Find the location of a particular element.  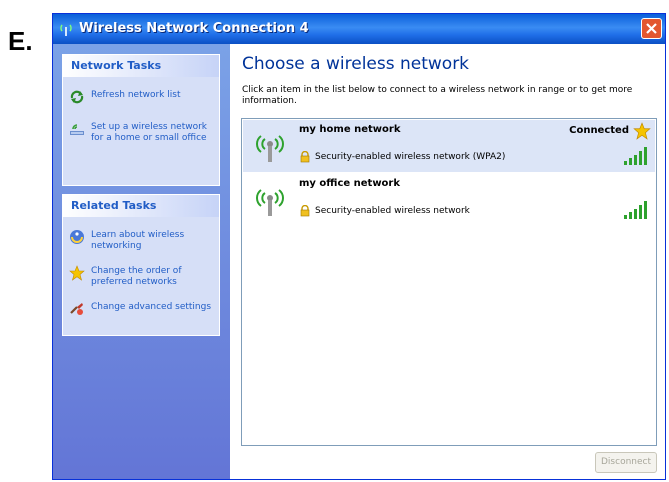

task-change-network-order: Change the order of preferred networks is located at coordinates (142, 277).